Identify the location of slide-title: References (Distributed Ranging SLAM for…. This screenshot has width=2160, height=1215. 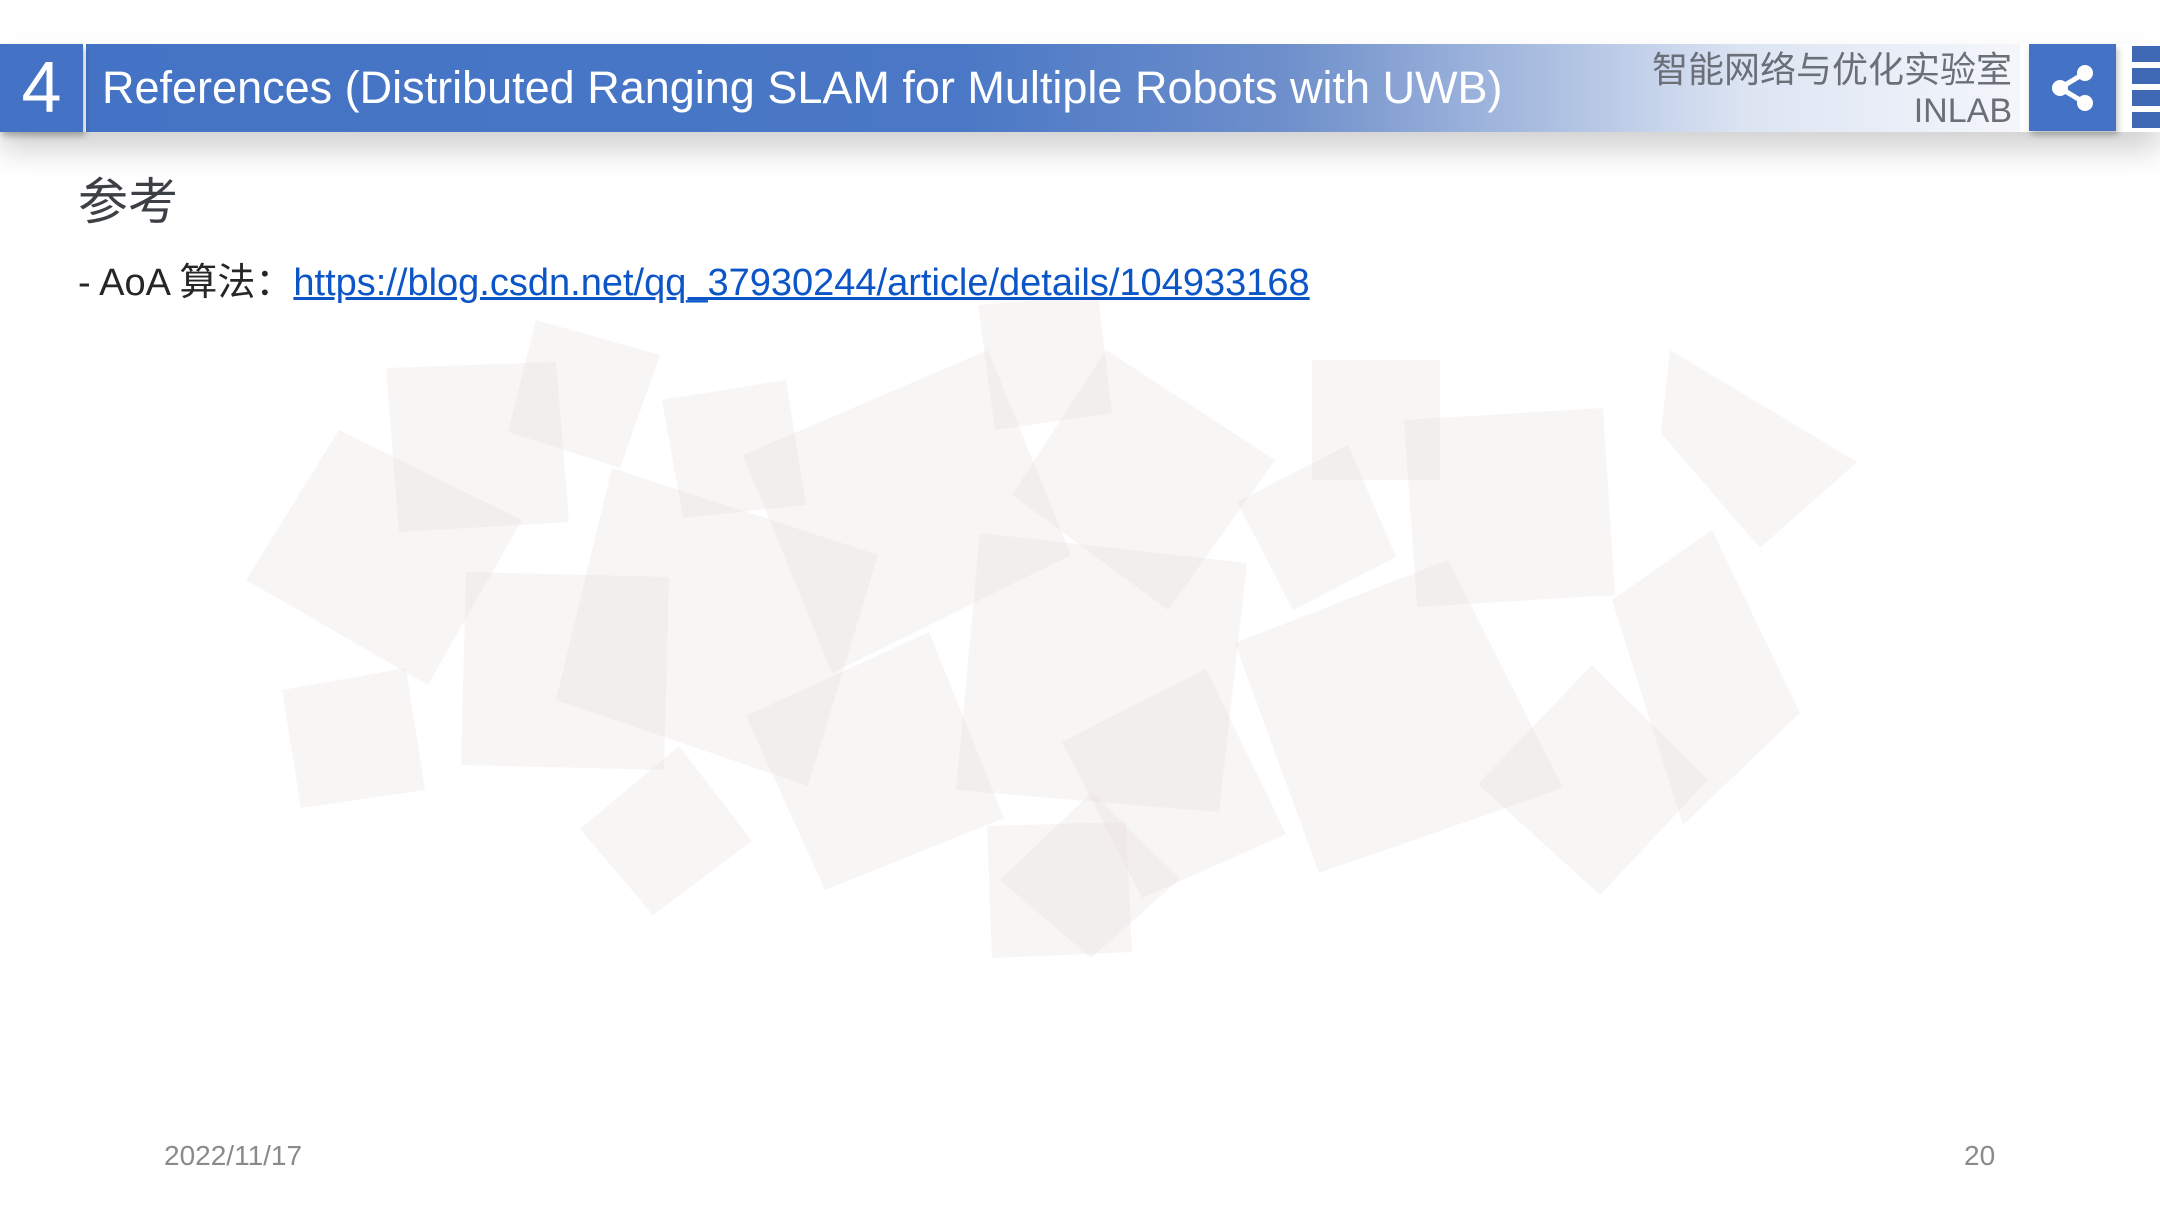
(802, 87).